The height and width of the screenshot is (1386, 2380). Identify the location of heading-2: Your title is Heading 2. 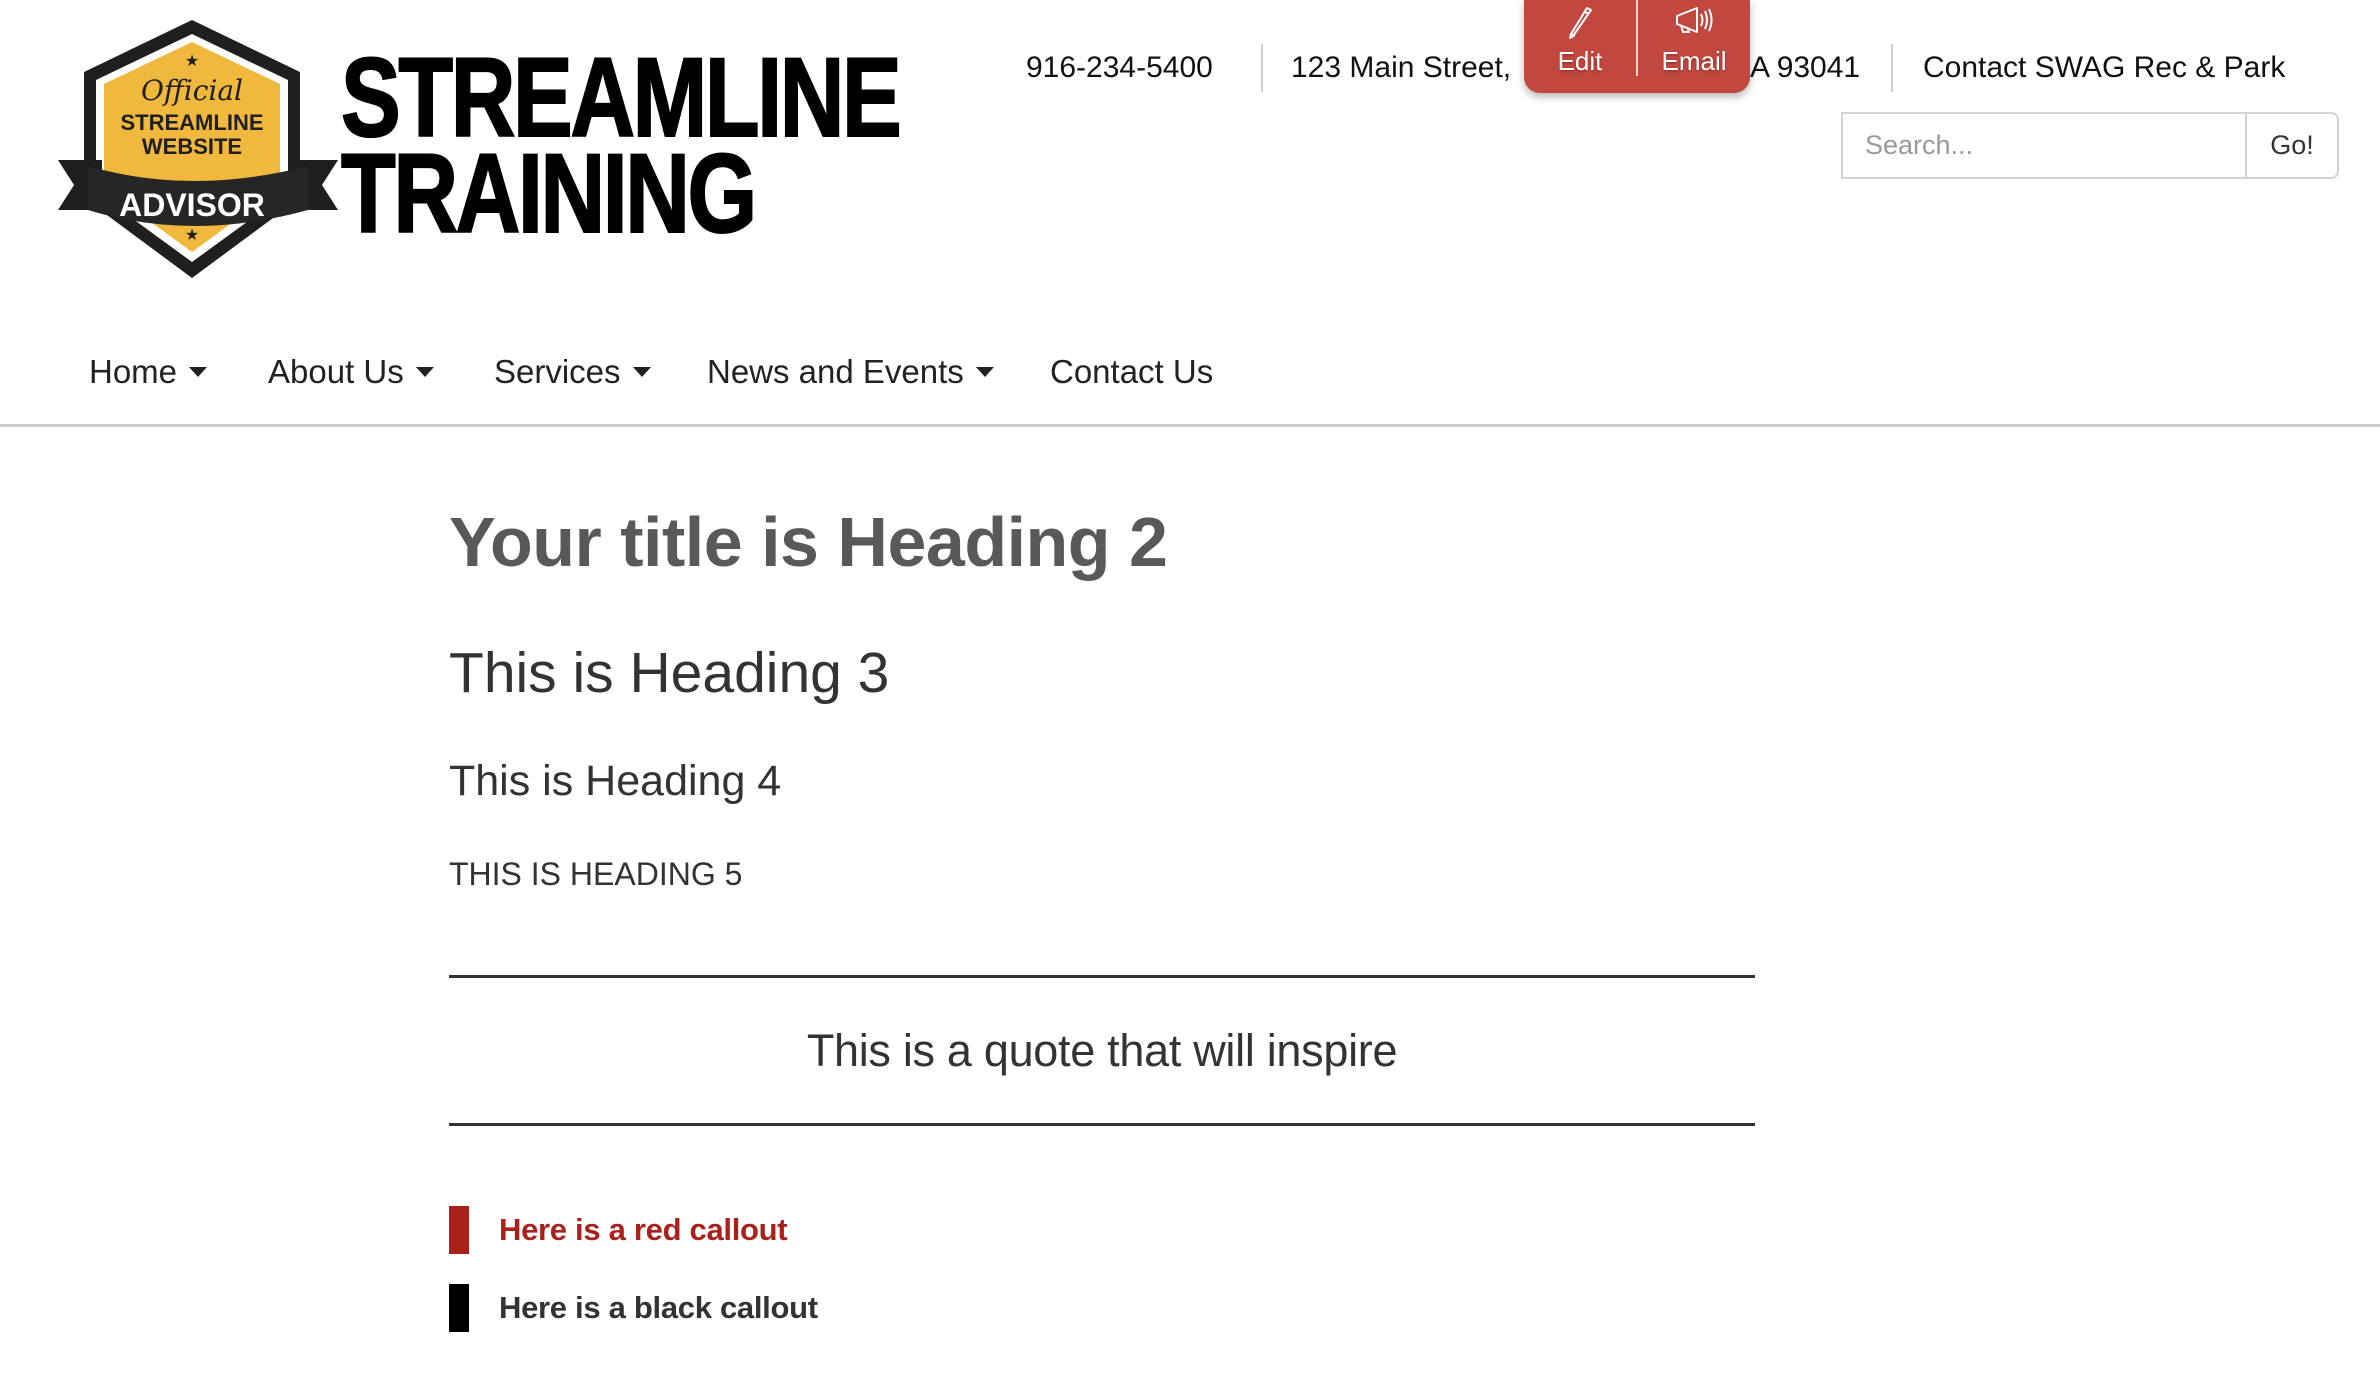
(808, 542).